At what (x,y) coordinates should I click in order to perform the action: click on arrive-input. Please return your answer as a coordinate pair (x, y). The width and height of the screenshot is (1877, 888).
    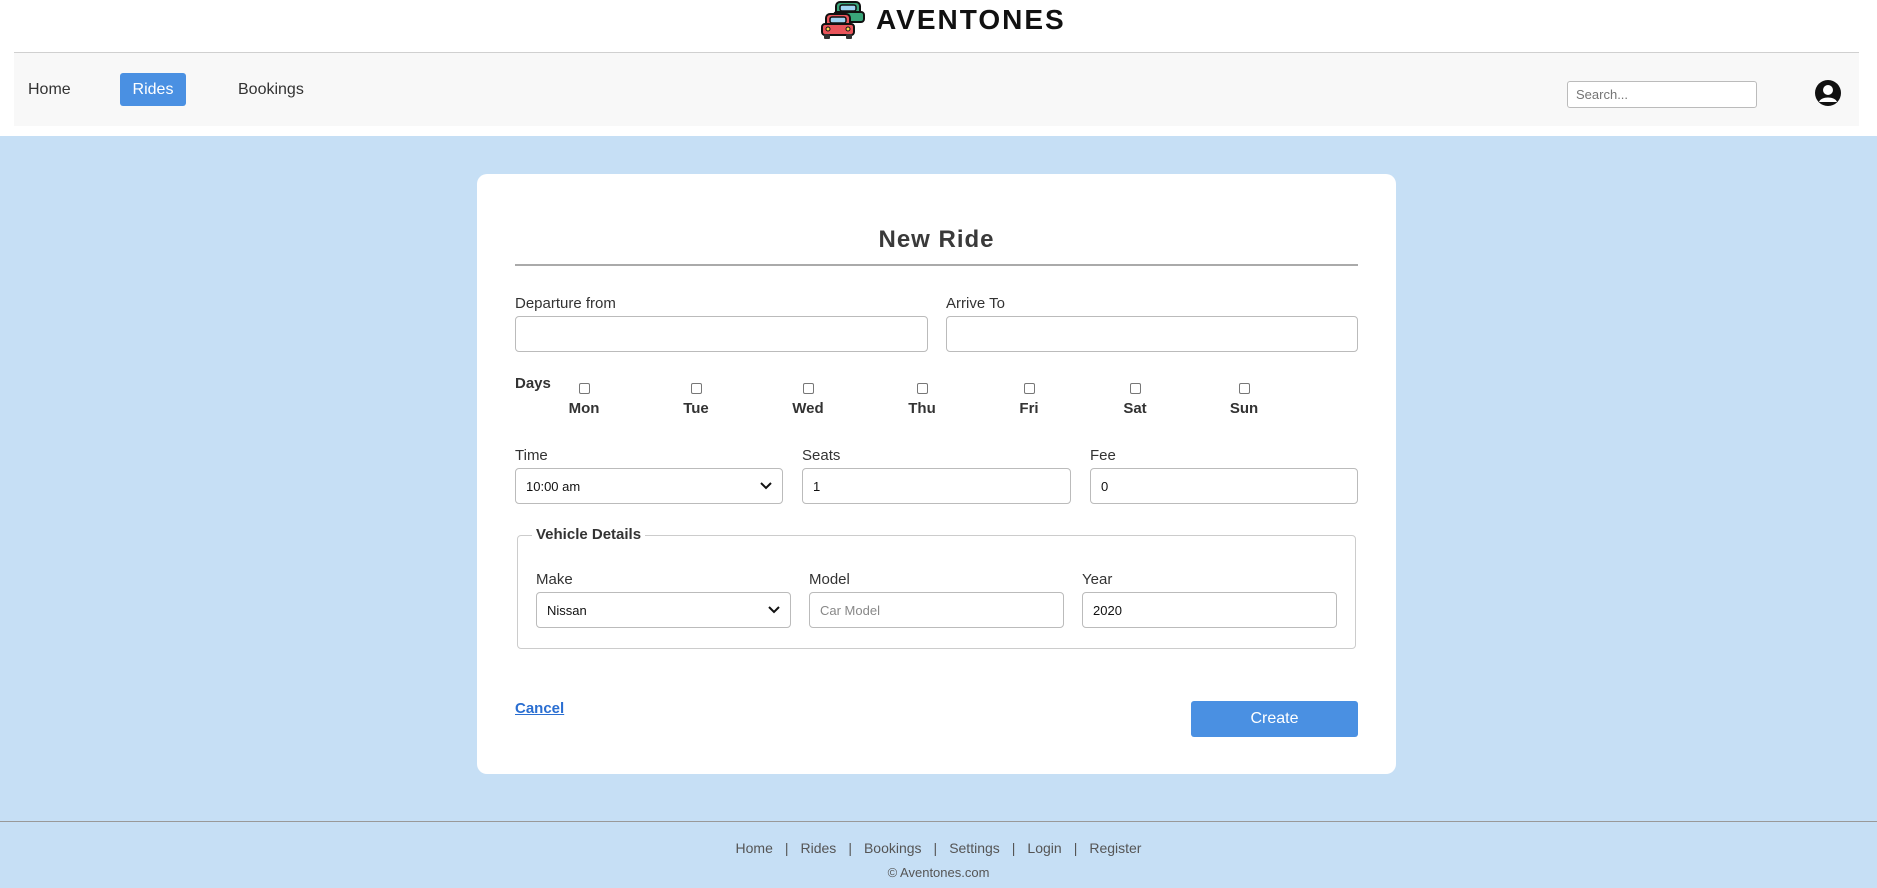
    Looking at the image, I should click on (1152, 334).